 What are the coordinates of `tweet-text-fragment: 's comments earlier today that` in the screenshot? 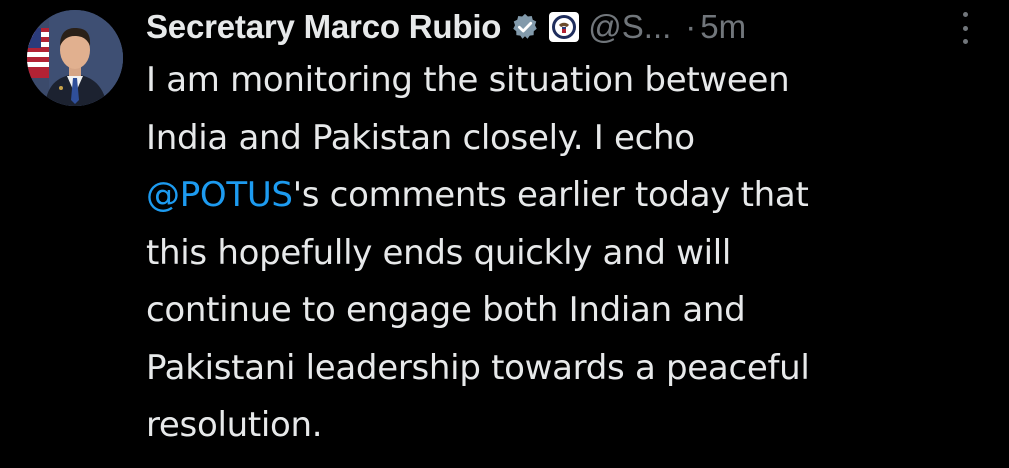 It's located at (550, 195).